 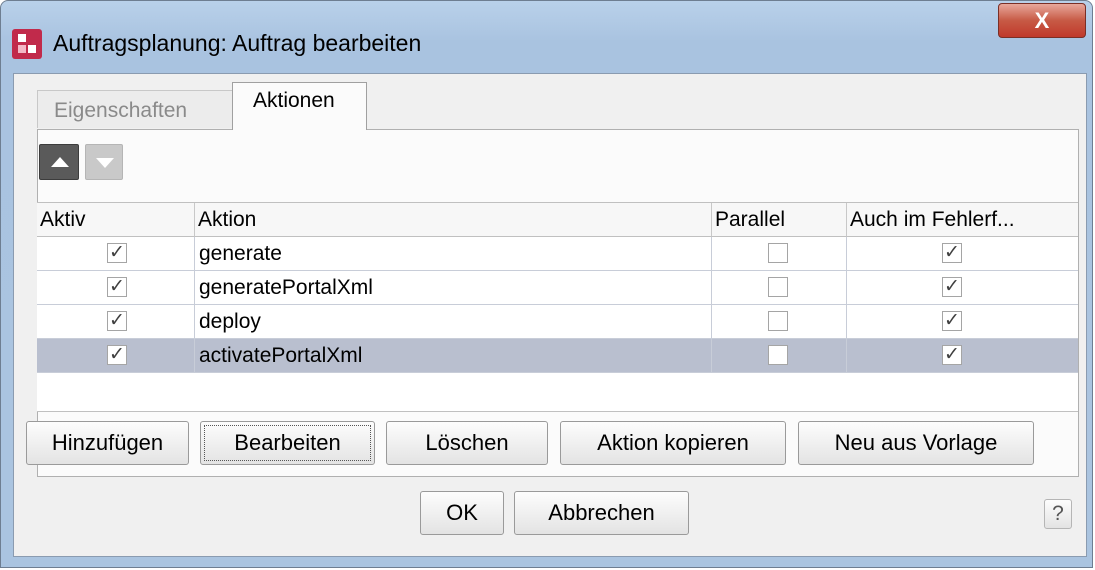 I want to click on new-from-template-button: Neu aus Vorlage, so click(x=916, y=443).